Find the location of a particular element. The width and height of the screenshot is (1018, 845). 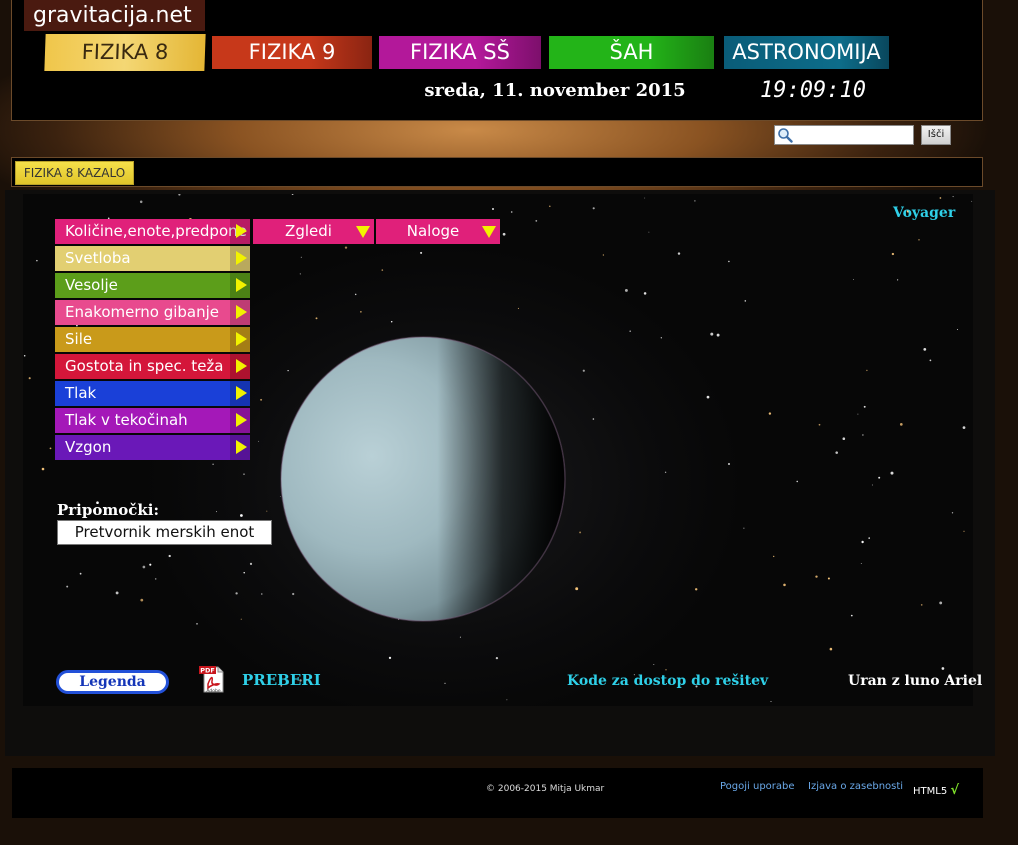

search-input is located at coordinates (853, 135).